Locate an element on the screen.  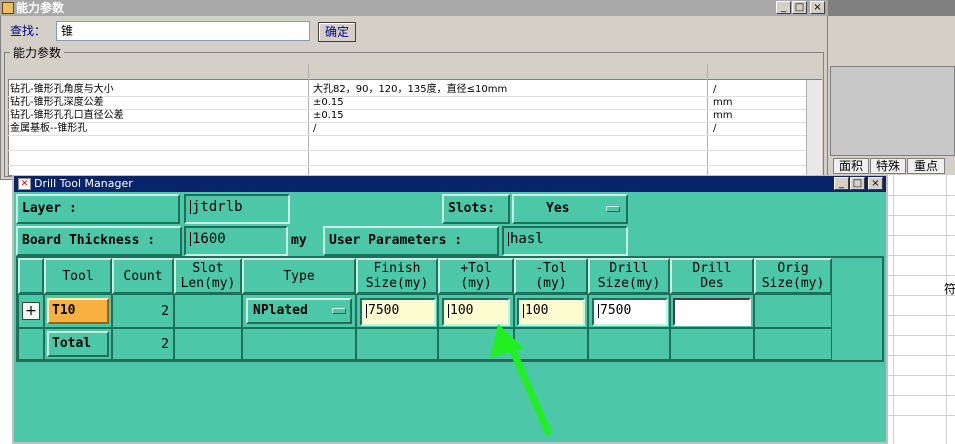
header-label: Len(my) is located at coordinates (208, 283).